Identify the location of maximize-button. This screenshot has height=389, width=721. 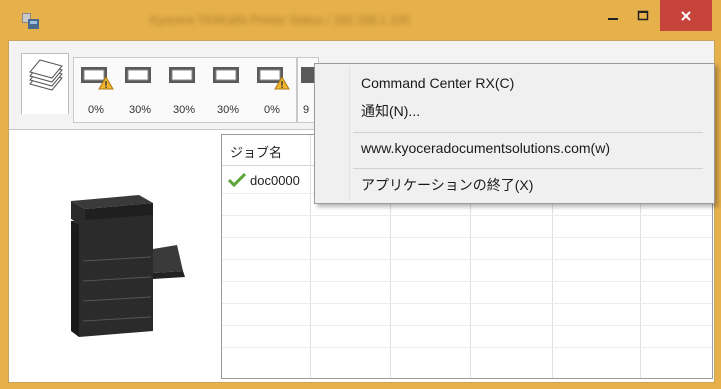
(643, 16).